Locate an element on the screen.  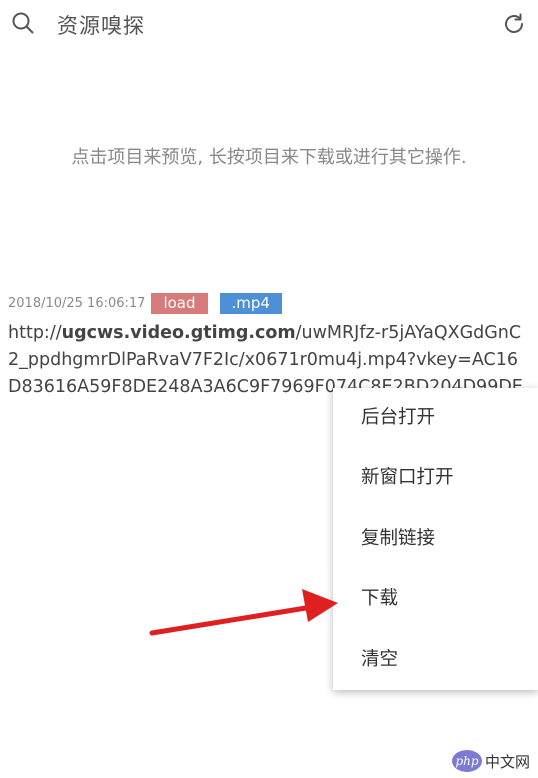
menu-item-copy-link: 复制链接 is located at coordinates (435, 539).